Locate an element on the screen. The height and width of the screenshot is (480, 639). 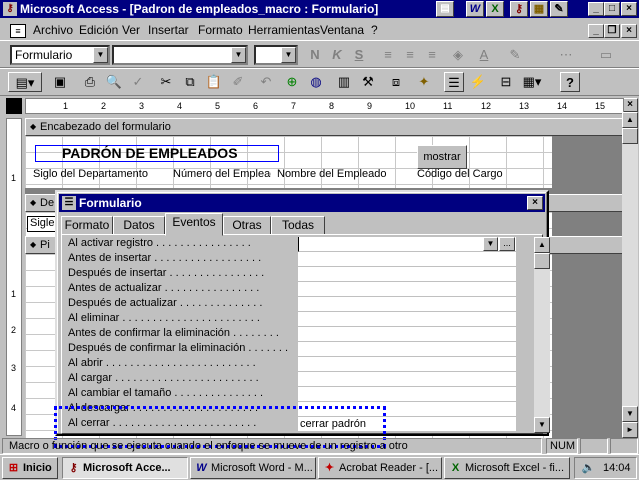
office-access-icon: ⚷ is located at coordinates (519, 9).